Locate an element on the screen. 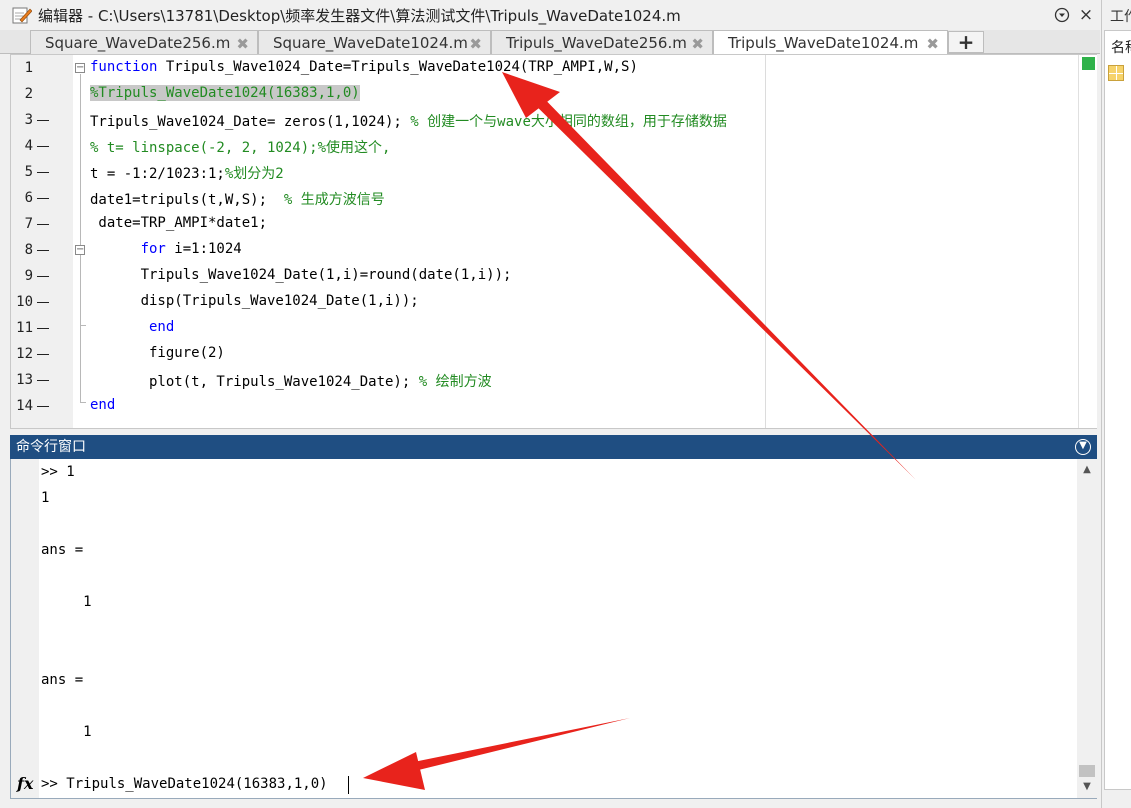 The image size is (1131, 808). code-line-11: end is located at coordinates (132, 327).